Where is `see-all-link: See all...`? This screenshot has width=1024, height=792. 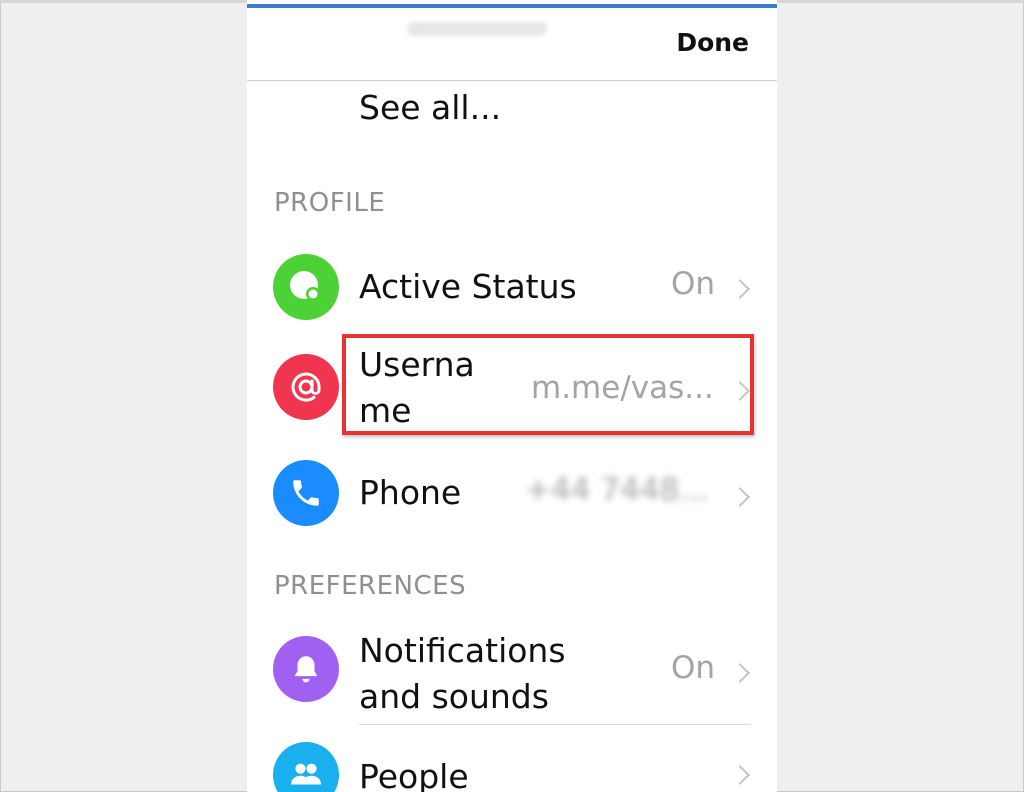
see-all-link: See all... is located at coordinates (430, 107).